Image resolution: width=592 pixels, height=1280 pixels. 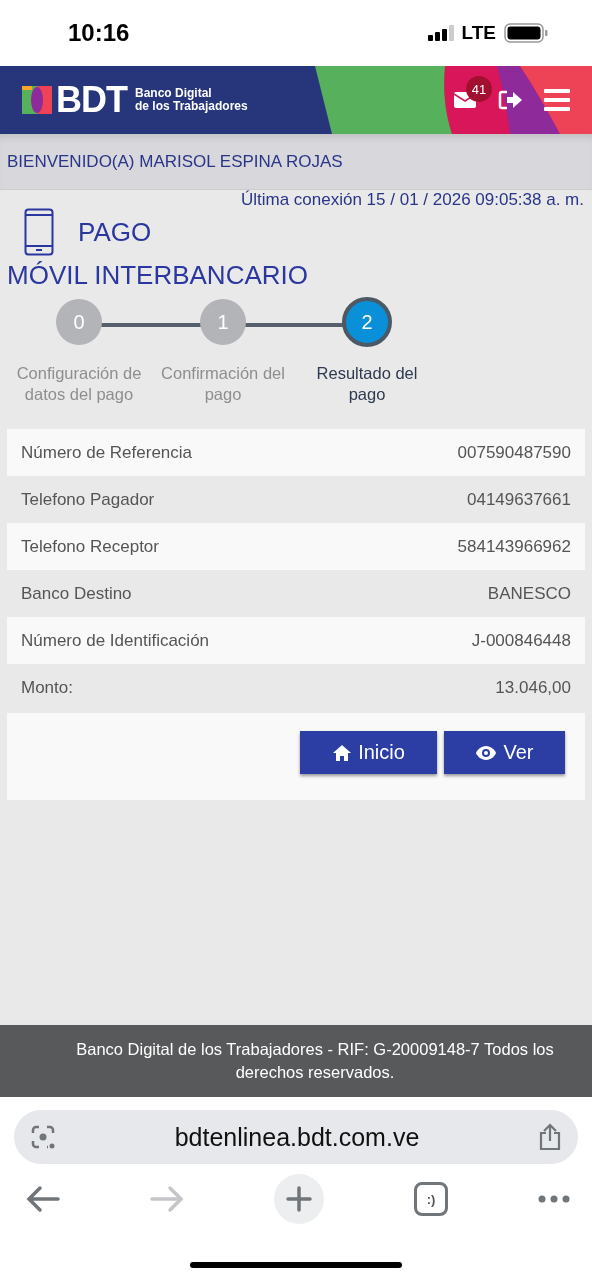 I want to click on logout-button, so click(x=510, y=100).